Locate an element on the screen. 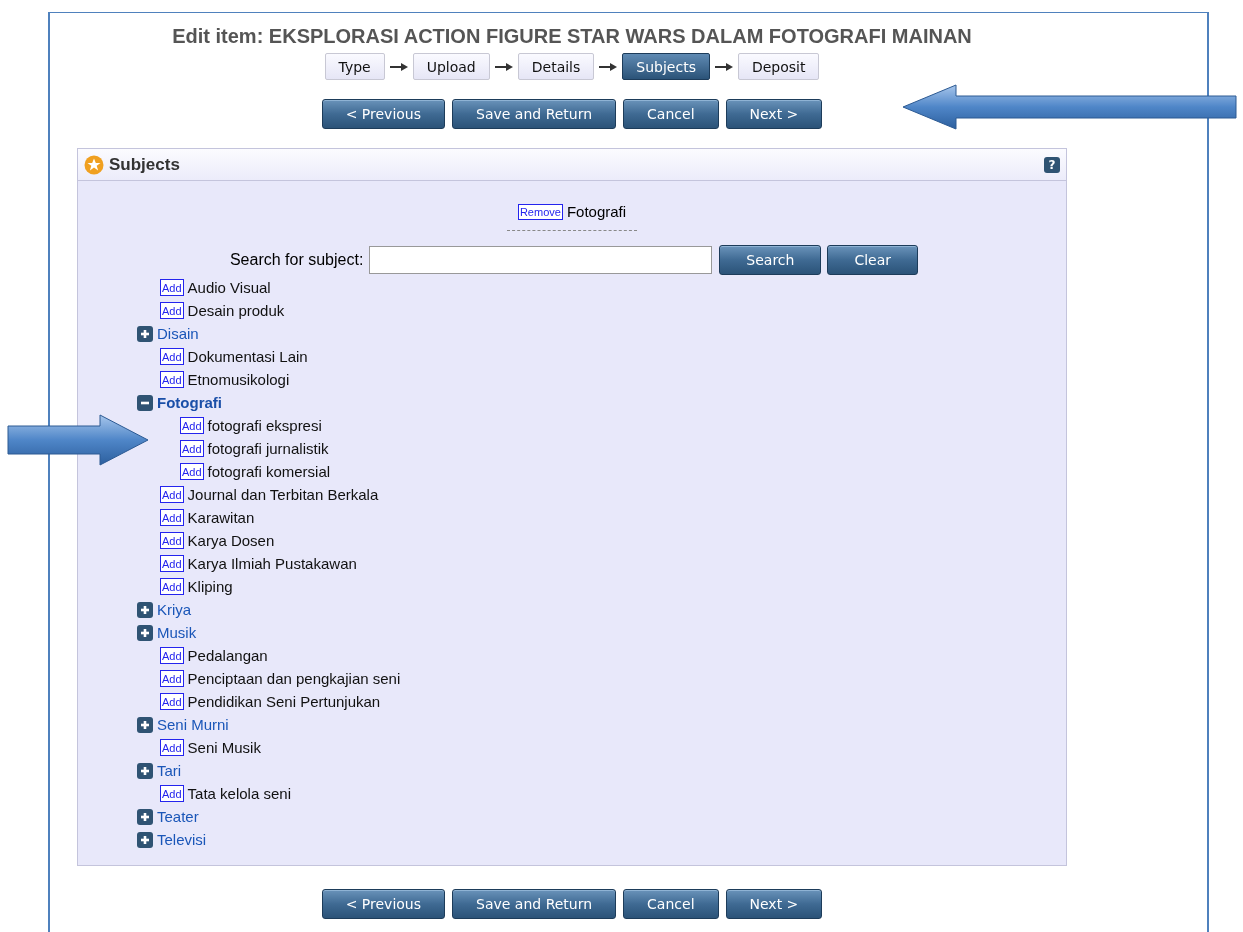 The image size is (1243, 932). search-field is located at coordinates (541, 260).